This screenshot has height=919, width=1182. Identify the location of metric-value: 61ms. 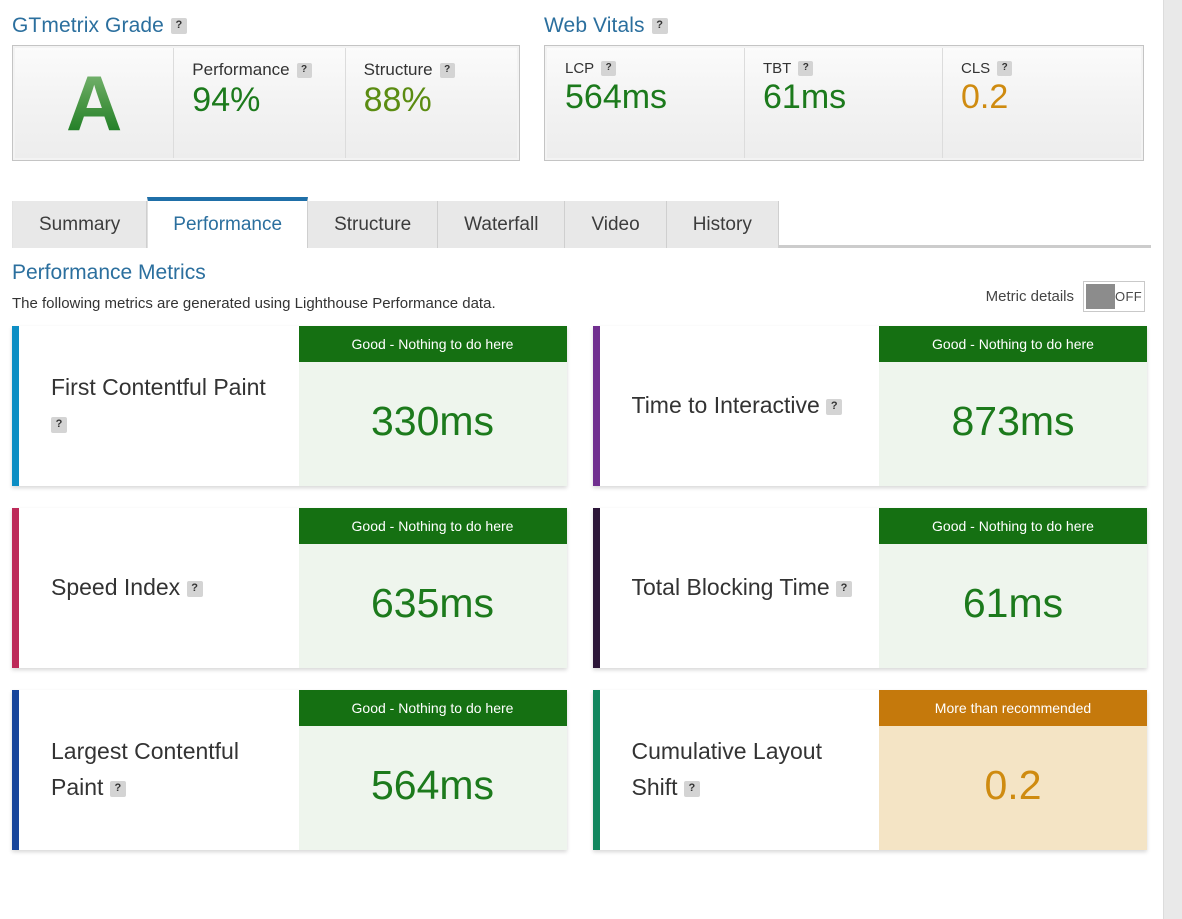
(1013, 606).